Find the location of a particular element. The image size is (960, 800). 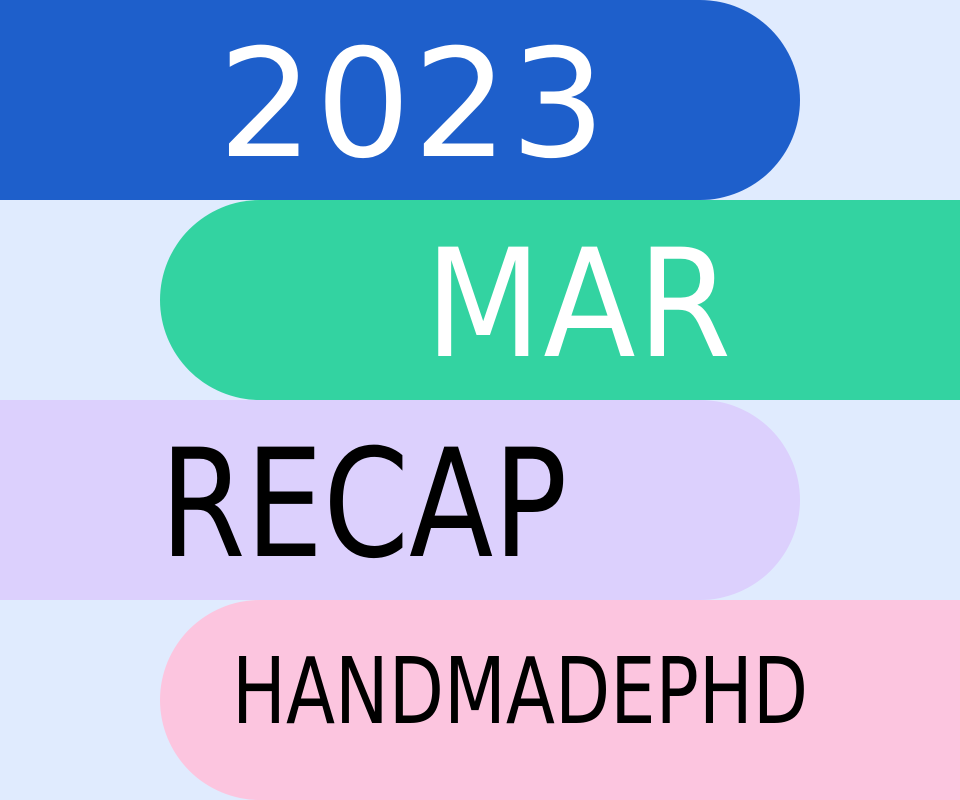

recap-title: RECAP is located at coordinates (364, 505).